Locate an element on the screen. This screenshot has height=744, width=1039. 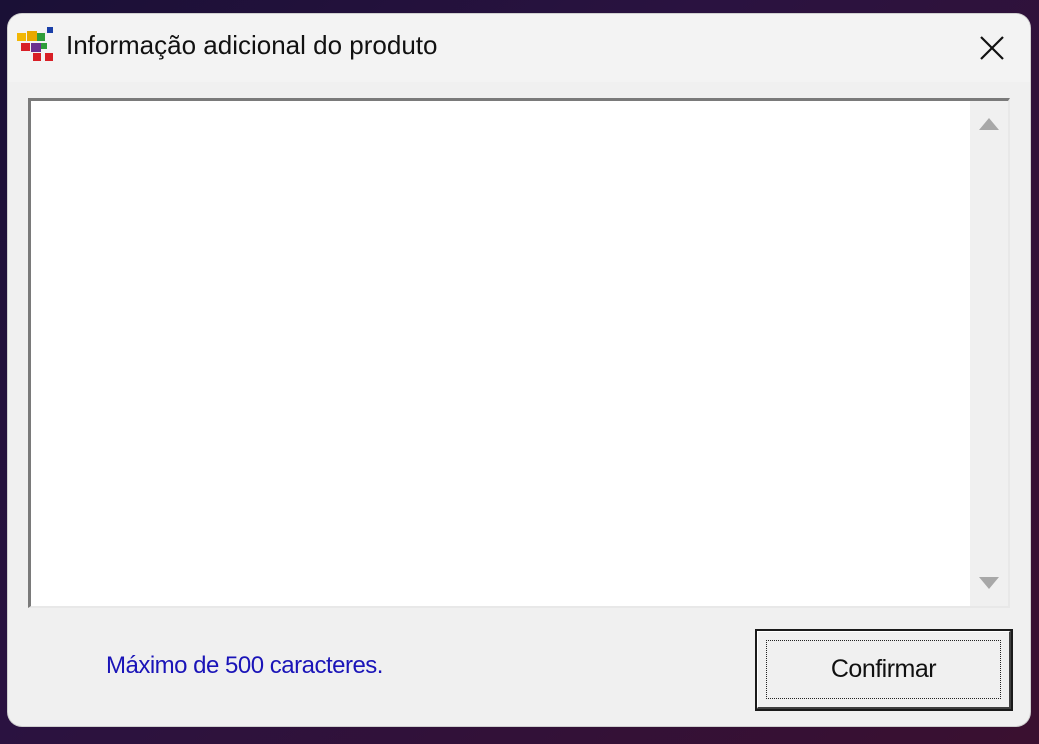
close-icon is located at coordinates (992, 48).